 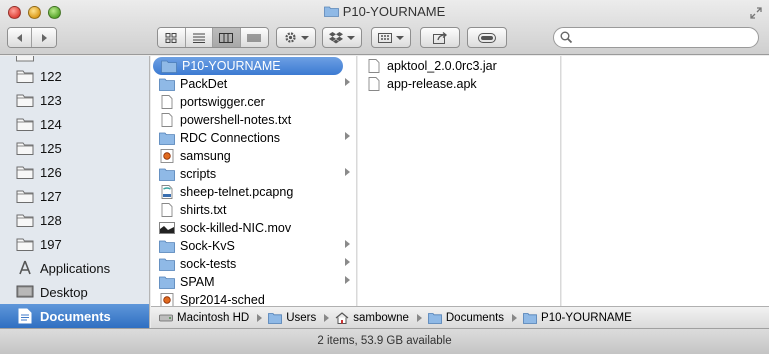 I want to click on path-crumb-label: Documents, so click(x=475, y=317).